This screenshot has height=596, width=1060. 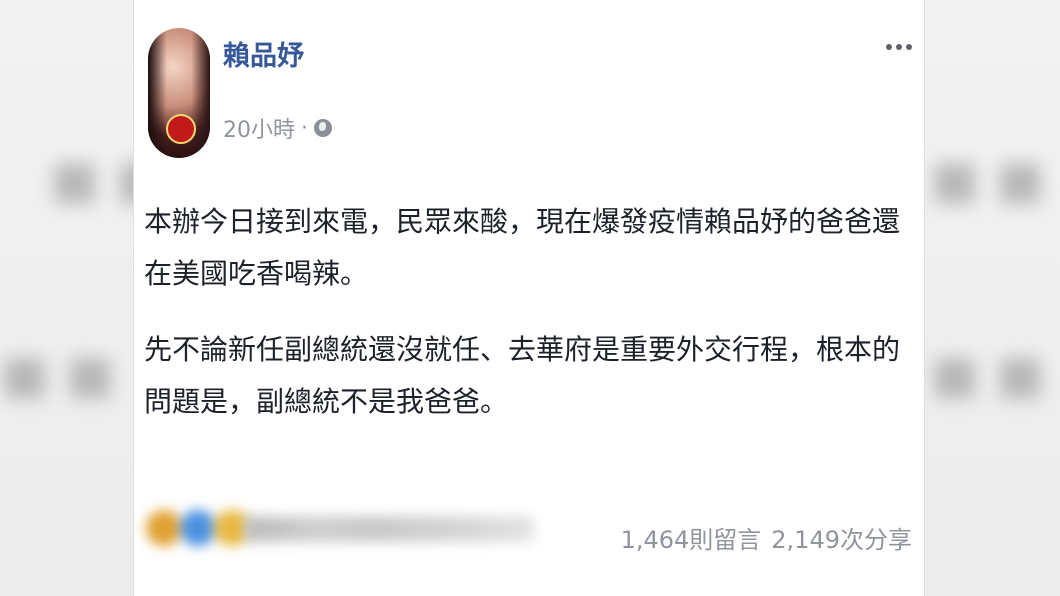 What do you see at coordinates (323, 128) in the screenshot?
I see `globe-icon` at bounding box center [323, 128].